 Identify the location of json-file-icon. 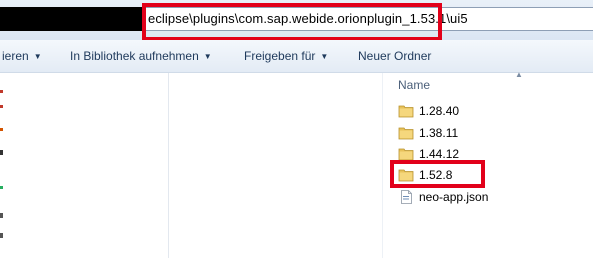
(406, 197).